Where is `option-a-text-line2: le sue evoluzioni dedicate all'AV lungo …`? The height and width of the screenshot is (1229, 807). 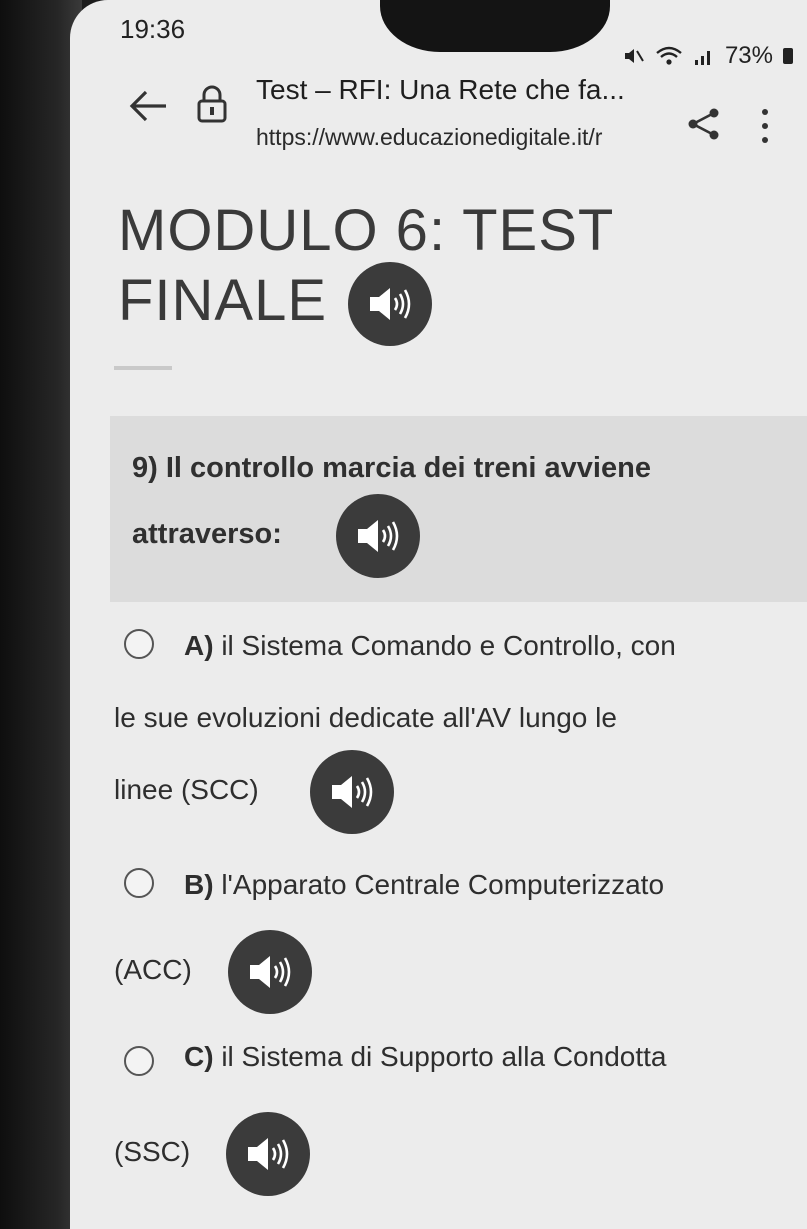 option-a-text-line2: le sue evoluzioni dedicate all'AV lungo … is located at coordinates (365, 718).